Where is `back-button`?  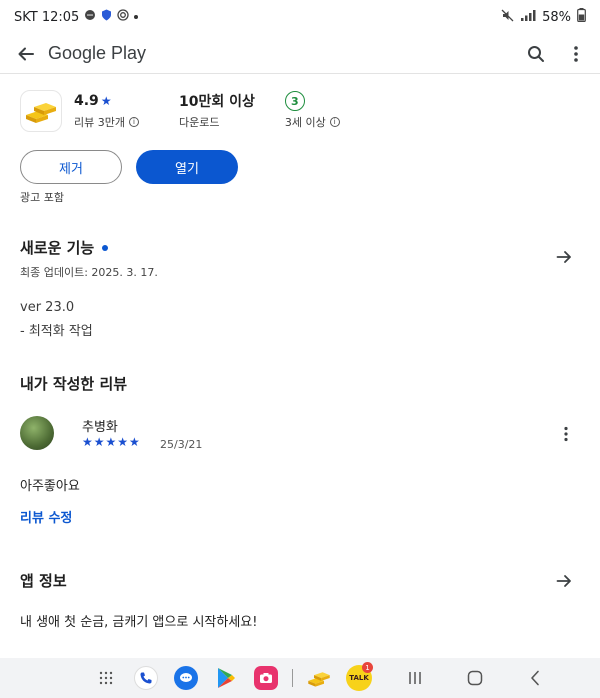 back-button is located at coordinates (26, 54).